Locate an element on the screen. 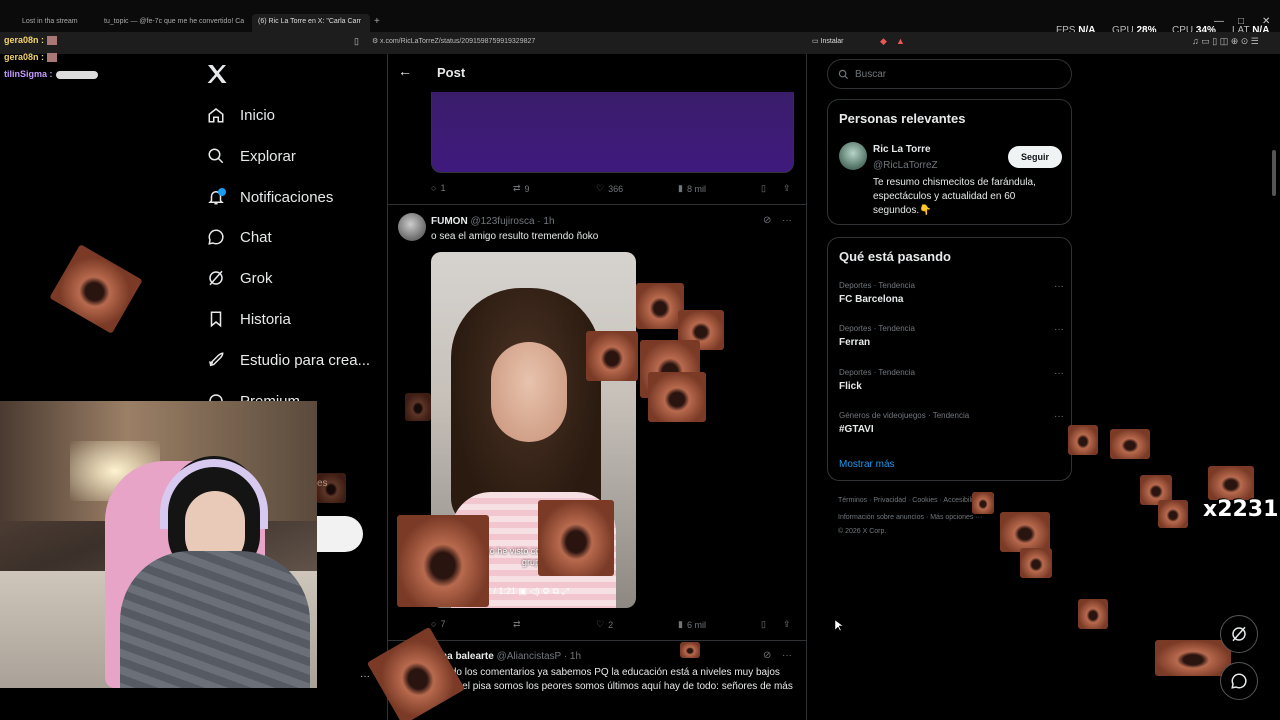 The height and width of the screenshot is (720, 1280). back-arrow-icon: ← is located at coordinates (405, 71).